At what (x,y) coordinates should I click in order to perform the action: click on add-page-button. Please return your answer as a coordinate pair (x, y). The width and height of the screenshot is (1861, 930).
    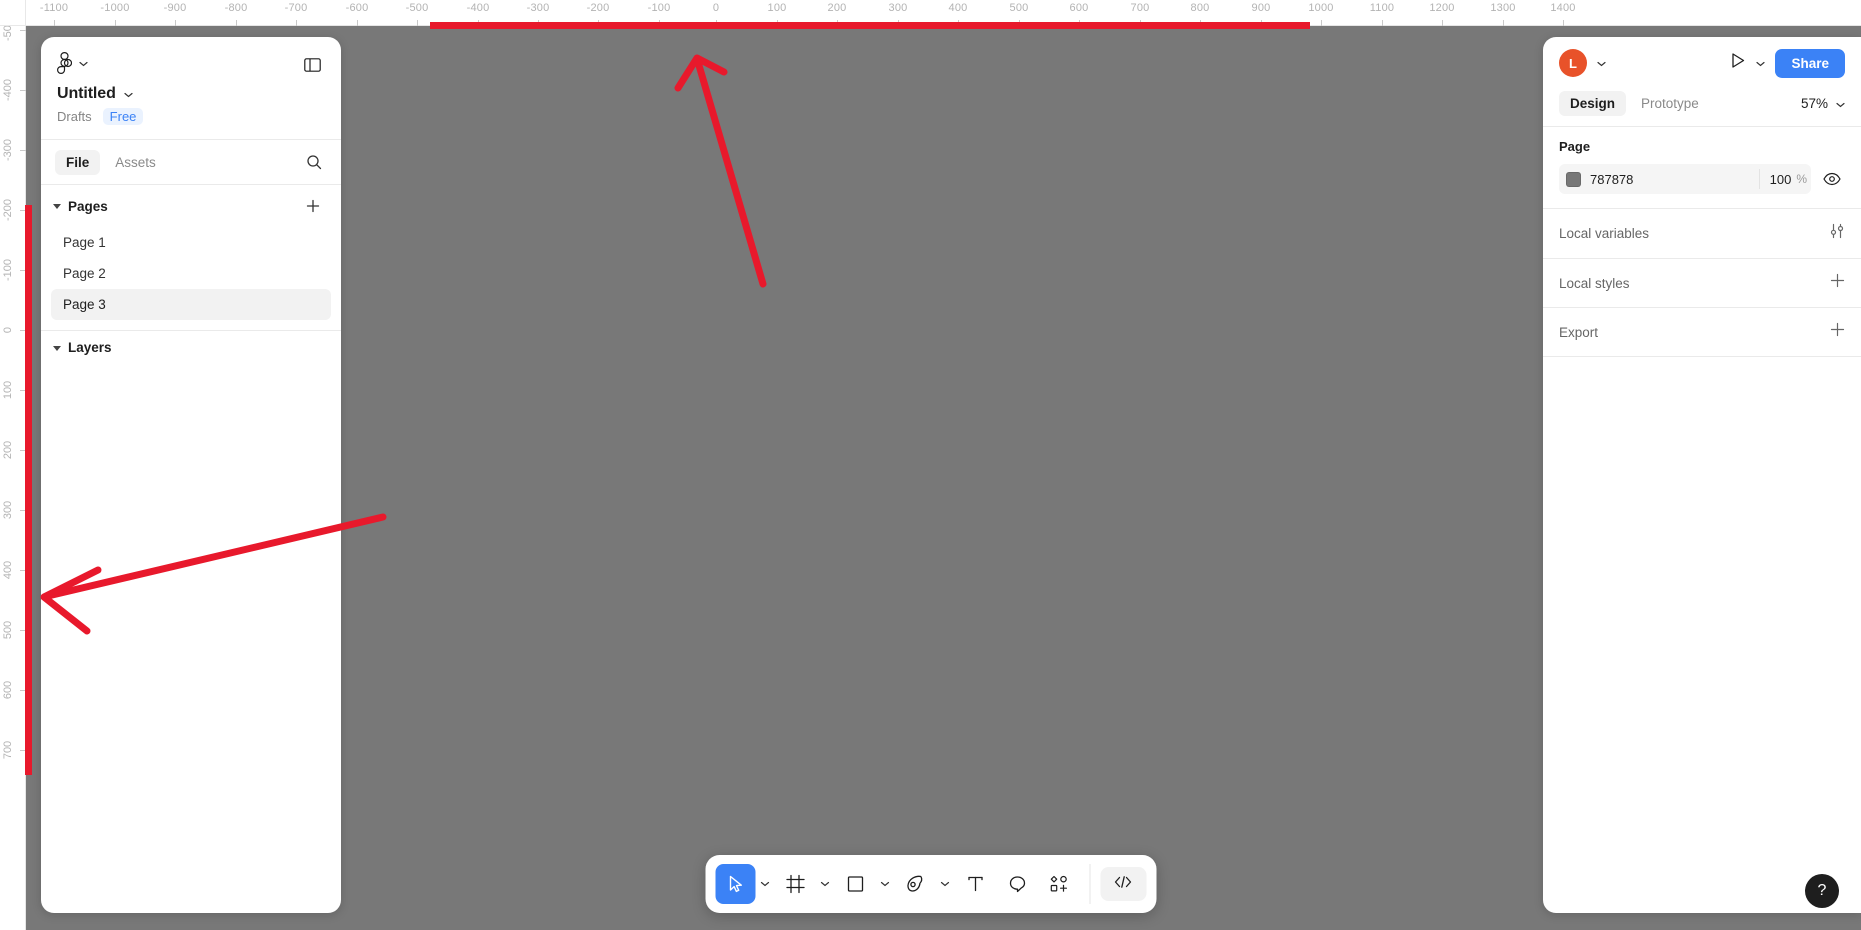
    Looking at the image, I should click on (313, 206).